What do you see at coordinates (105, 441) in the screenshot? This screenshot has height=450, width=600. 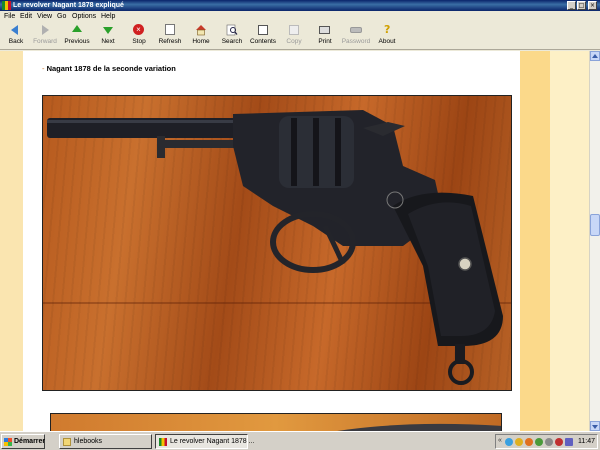 I see `taskbar-item-hlebooks: hlebooks` at bounding box center [105, 441].